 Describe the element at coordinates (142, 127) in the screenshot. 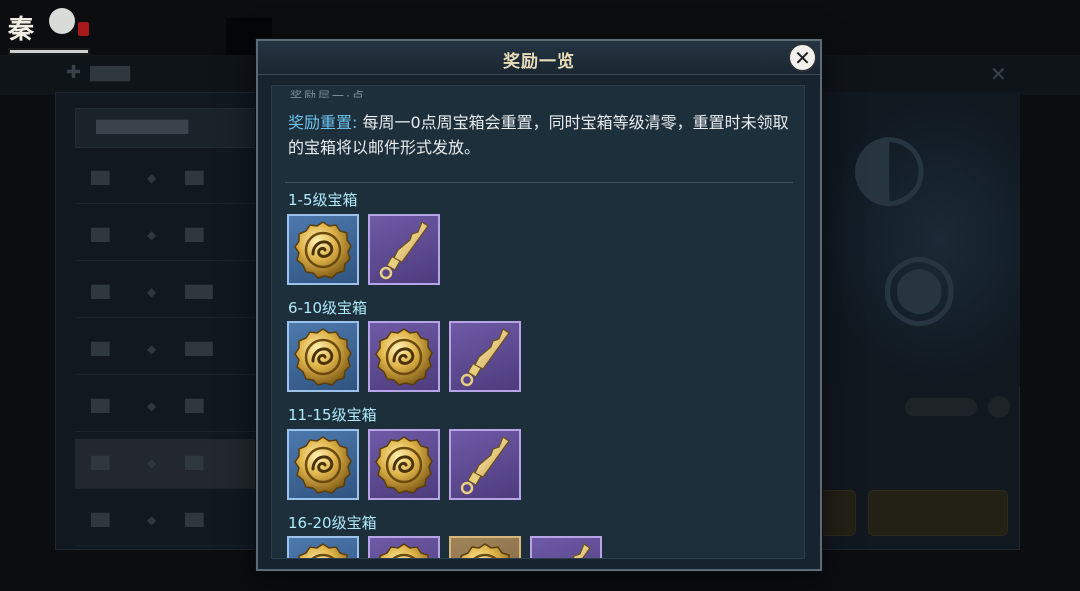

I see `background-header-label: ██████████` at that location.